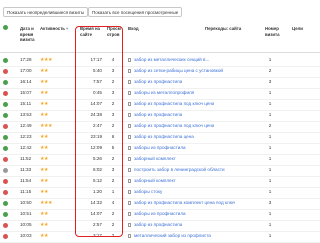  I want to click on entry-url-link: построить забор в ленинградской области, so click(179, 170).